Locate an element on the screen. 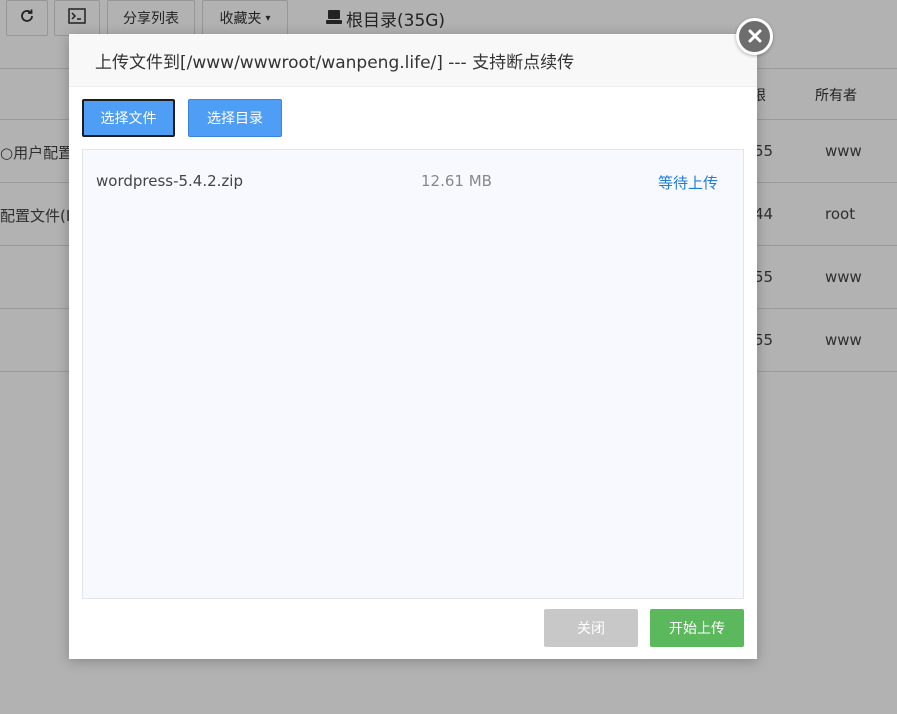 The height and width of the screenshot is (714, 897). start-upload-button: 开始上传 is located at coordinates (697, 628).